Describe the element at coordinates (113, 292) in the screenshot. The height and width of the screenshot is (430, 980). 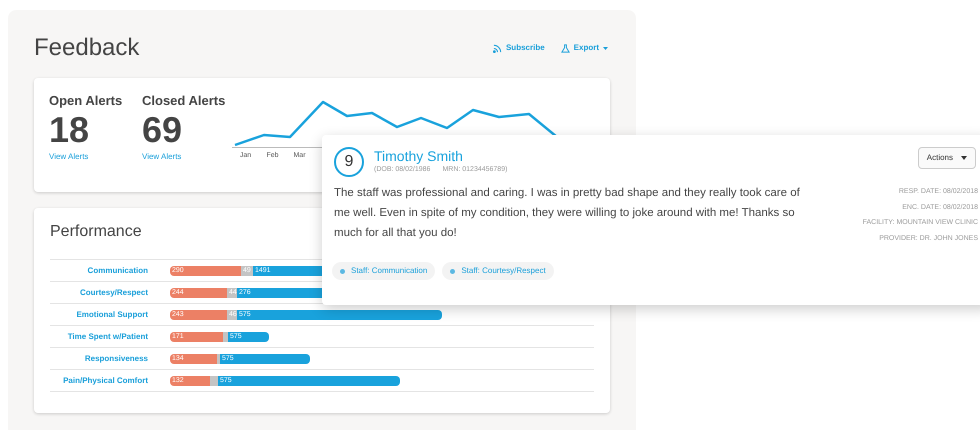
I see `category-label: Courtesy/Respect` at that location.